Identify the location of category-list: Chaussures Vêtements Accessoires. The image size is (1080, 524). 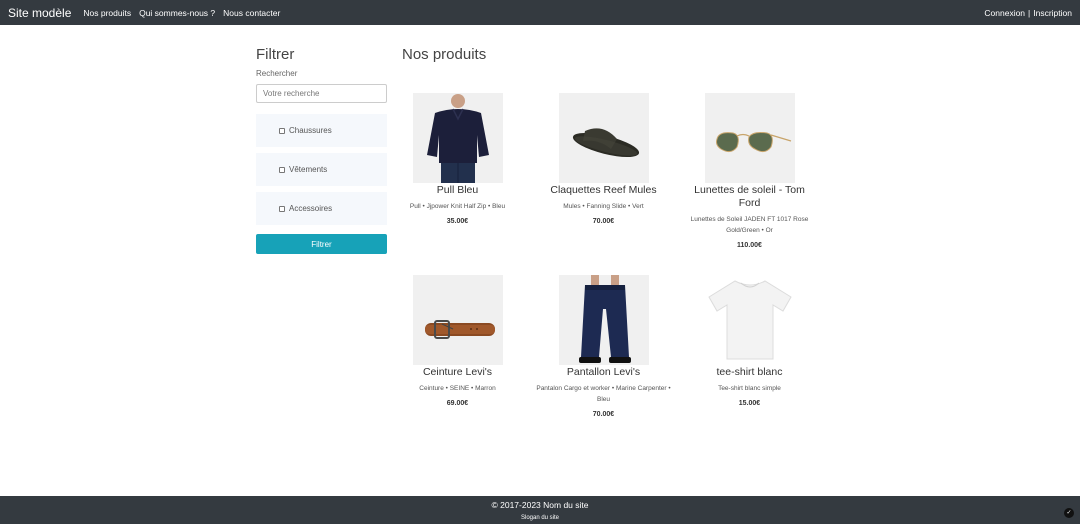
(321, 169).